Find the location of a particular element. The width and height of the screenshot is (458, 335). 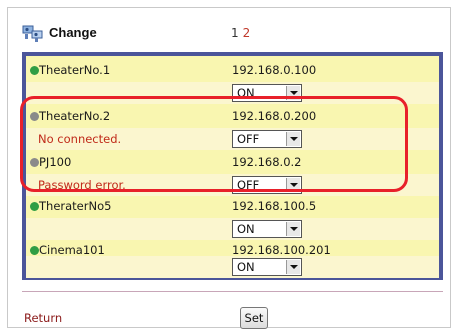

device-name: TheaterNo.1 is located at coordinates (75, 70).